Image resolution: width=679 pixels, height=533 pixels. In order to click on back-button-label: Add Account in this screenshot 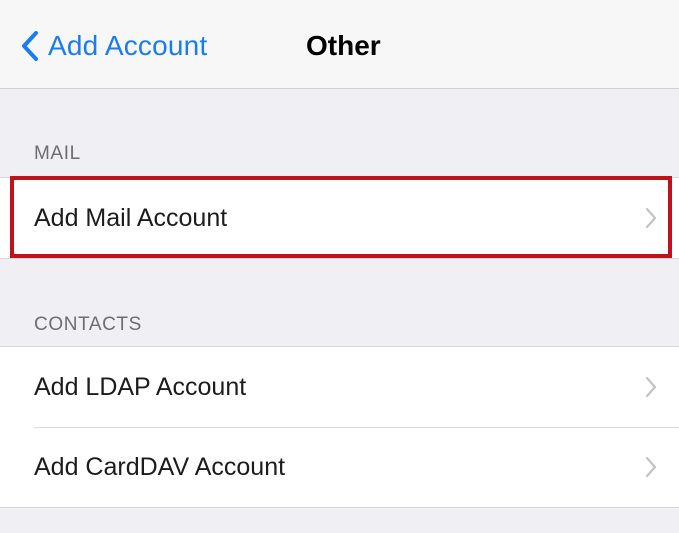, I will do `click(128, 45)`.